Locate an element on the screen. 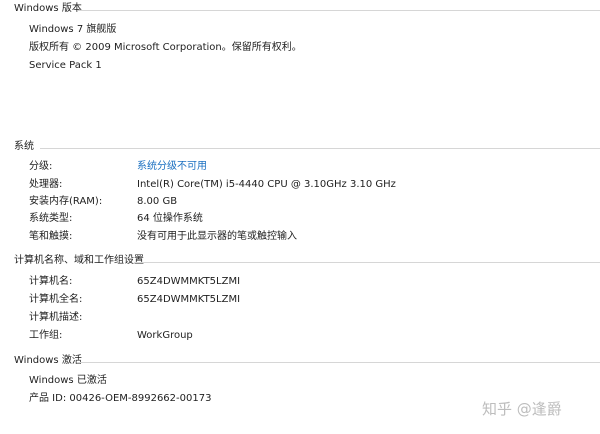 This screenshot has width=600, height=434. section-system: 系统 is located at coordinates (300, 148).